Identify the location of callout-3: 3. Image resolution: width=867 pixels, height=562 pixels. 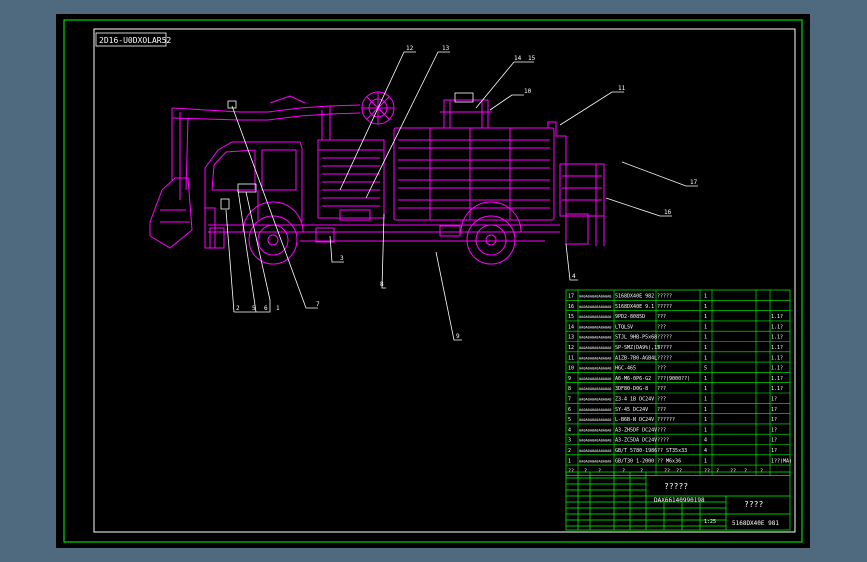
(342, 258).